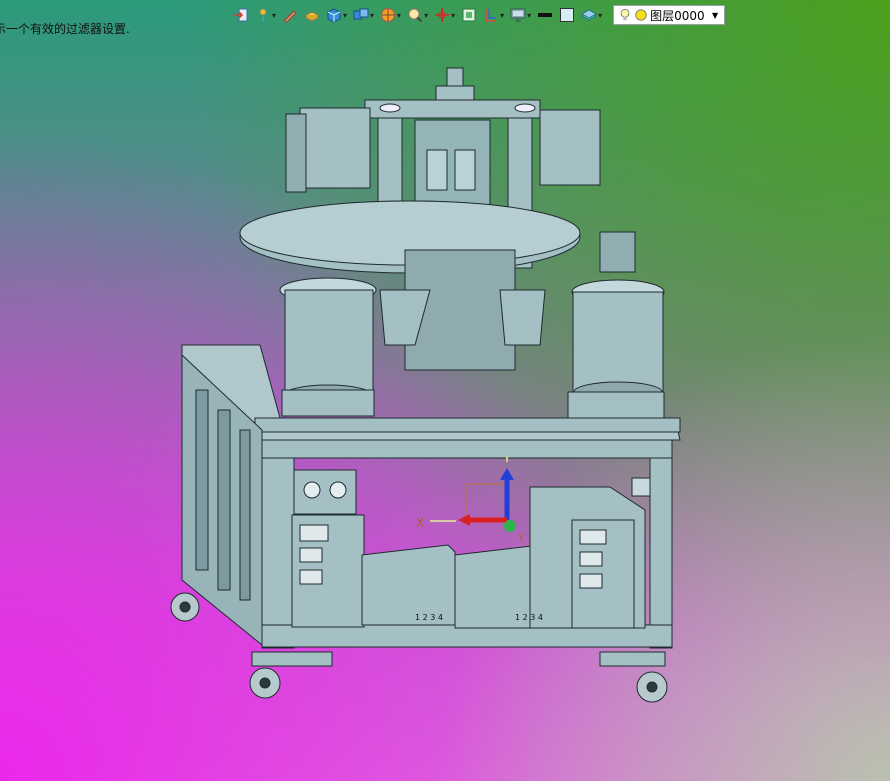 The image size is (890, 781). Describe the element at coordinates (529, 617) in the screenshot. I see `terminal-tag-right: 1 2 3 4` at that location.